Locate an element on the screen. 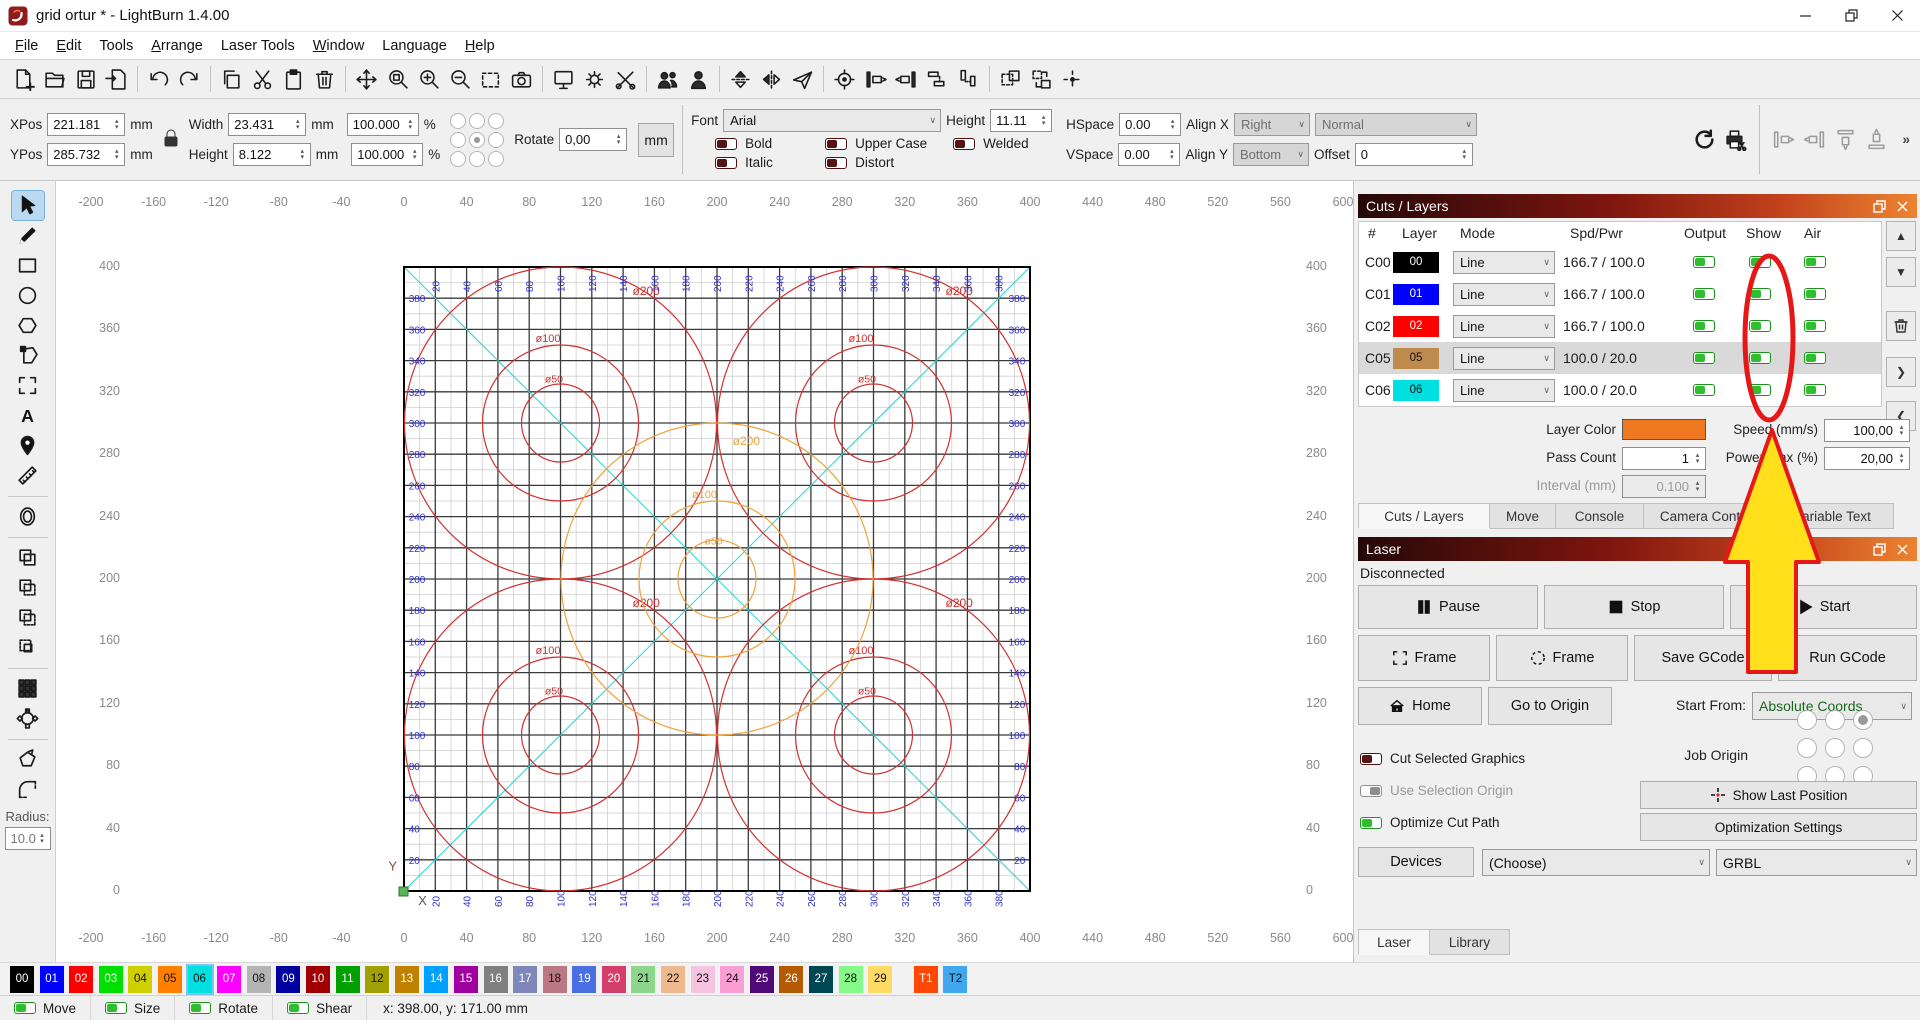  palette-chip-20: 20 is located at coordinates (613, 979).